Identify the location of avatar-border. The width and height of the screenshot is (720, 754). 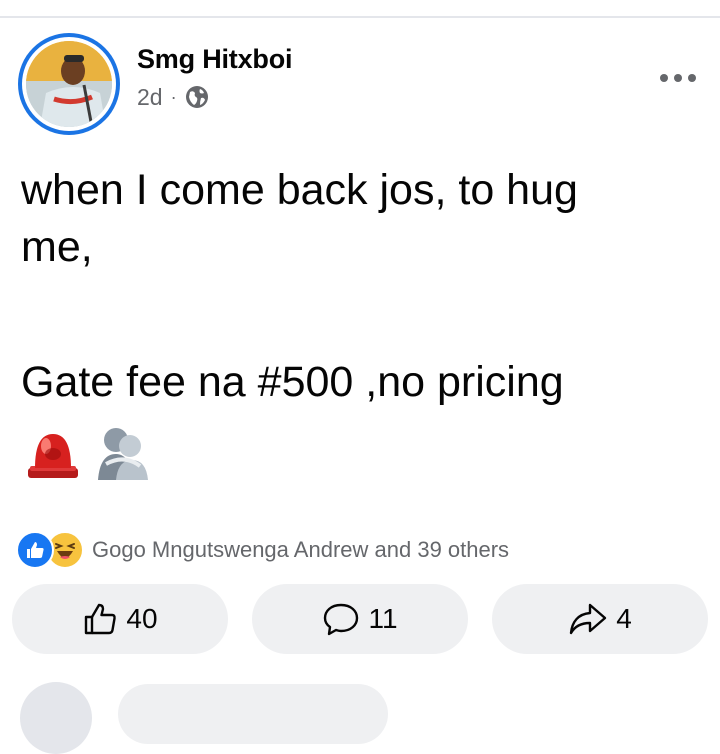
(69, 84).